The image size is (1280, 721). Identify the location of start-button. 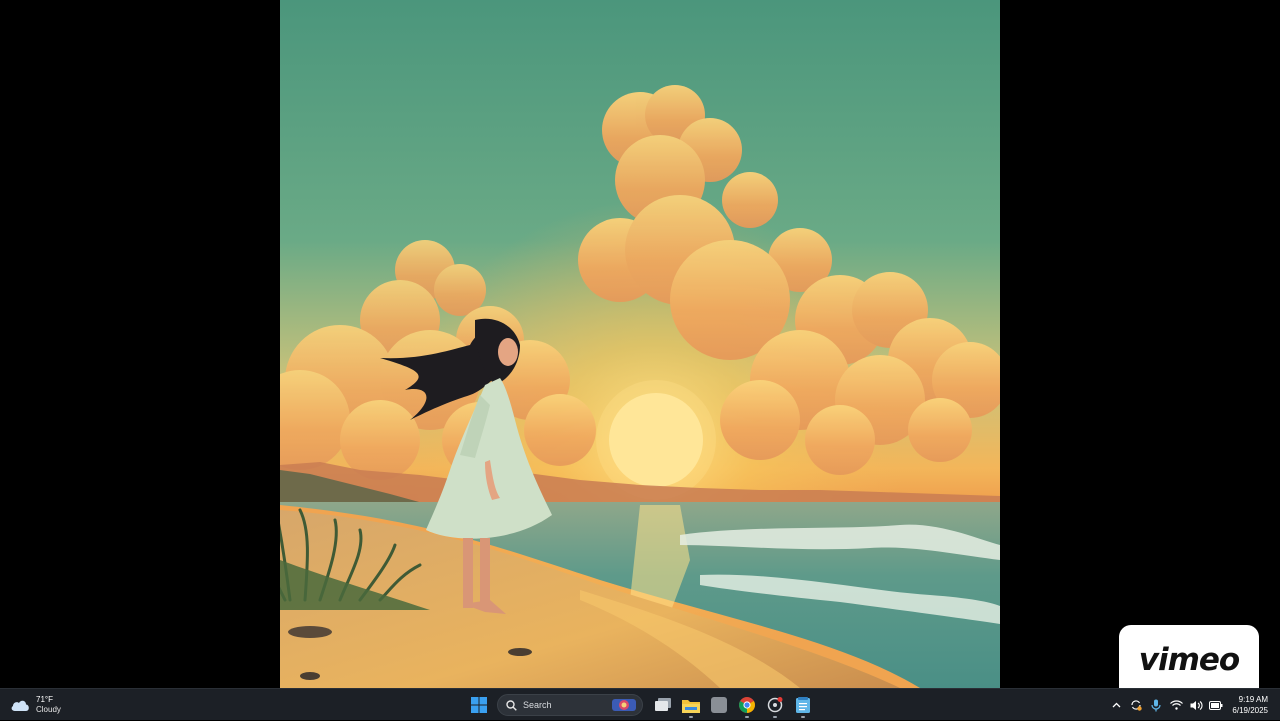
(479, 705).